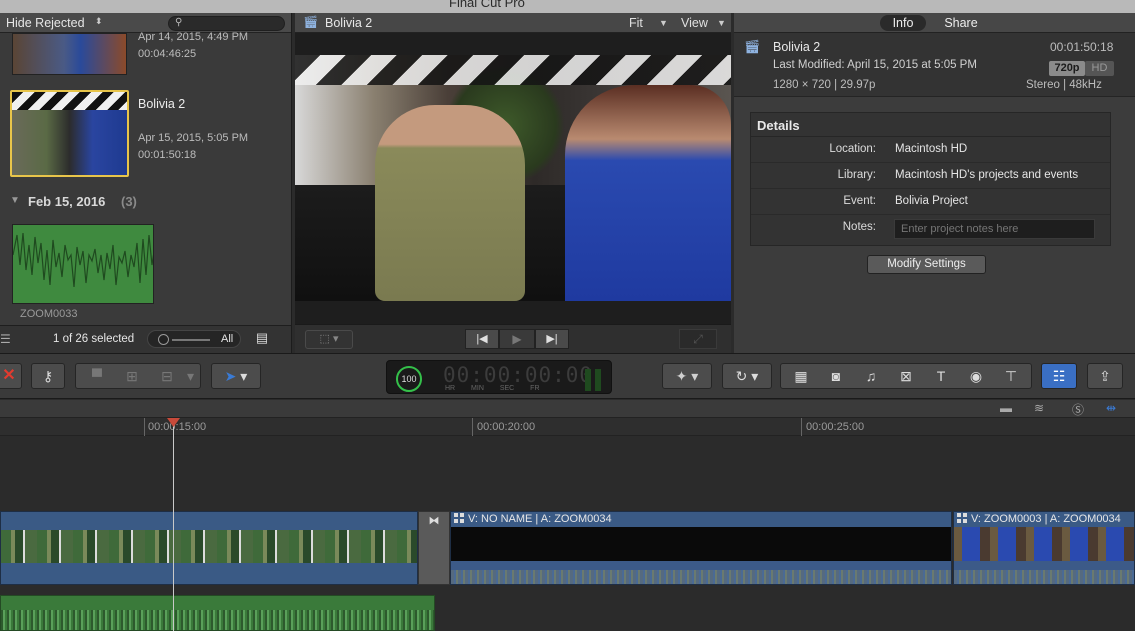 Image resolution: width=1135 pixels, height=631 pixels. What do you see at coordinates (226, 23) in the screenshot?
I see `browser-search-field: ⚲` at bounding box center [226, 23].